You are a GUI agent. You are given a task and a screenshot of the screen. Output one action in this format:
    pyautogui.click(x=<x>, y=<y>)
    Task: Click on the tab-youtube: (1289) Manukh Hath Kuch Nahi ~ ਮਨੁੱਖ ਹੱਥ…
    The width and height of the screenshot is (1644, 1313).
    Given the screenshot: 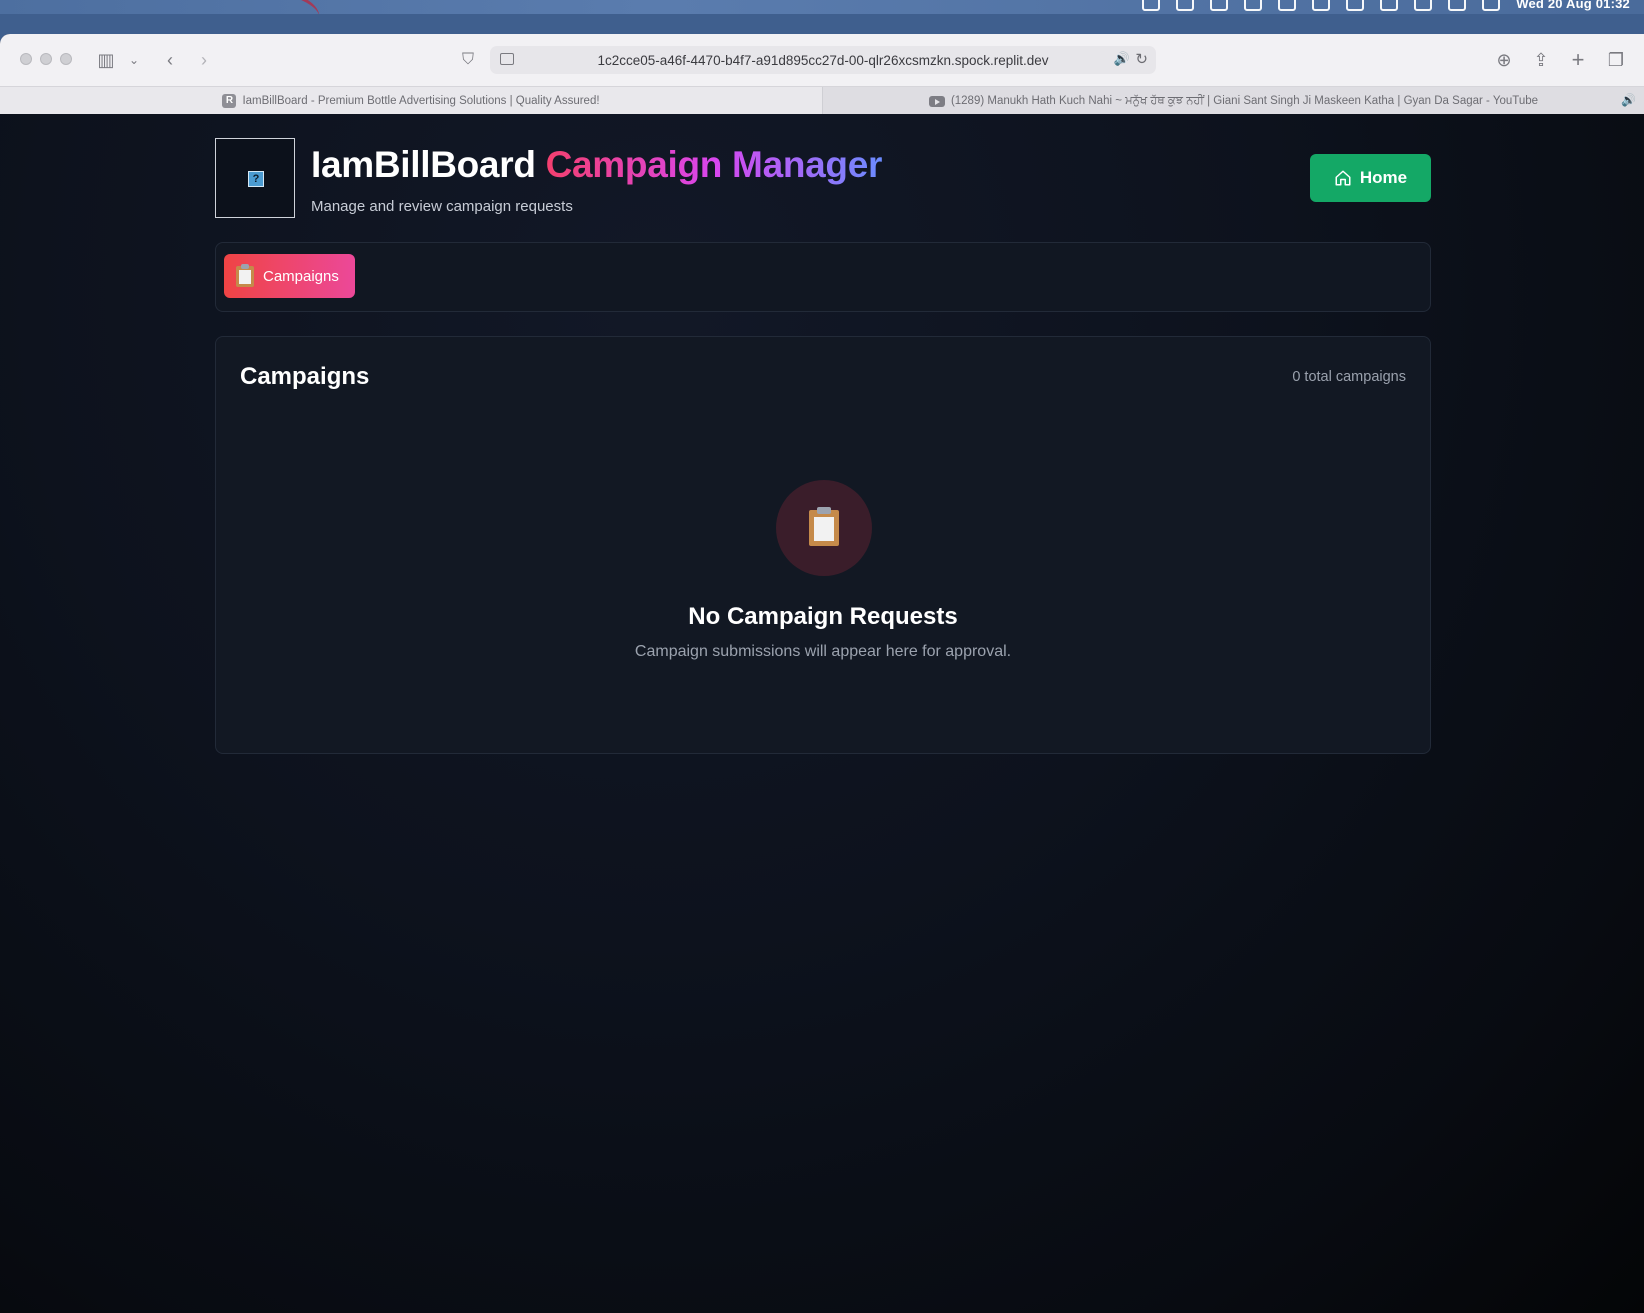 What is the action you would take?
    pyautogui.click(x=1233, y=101)
    